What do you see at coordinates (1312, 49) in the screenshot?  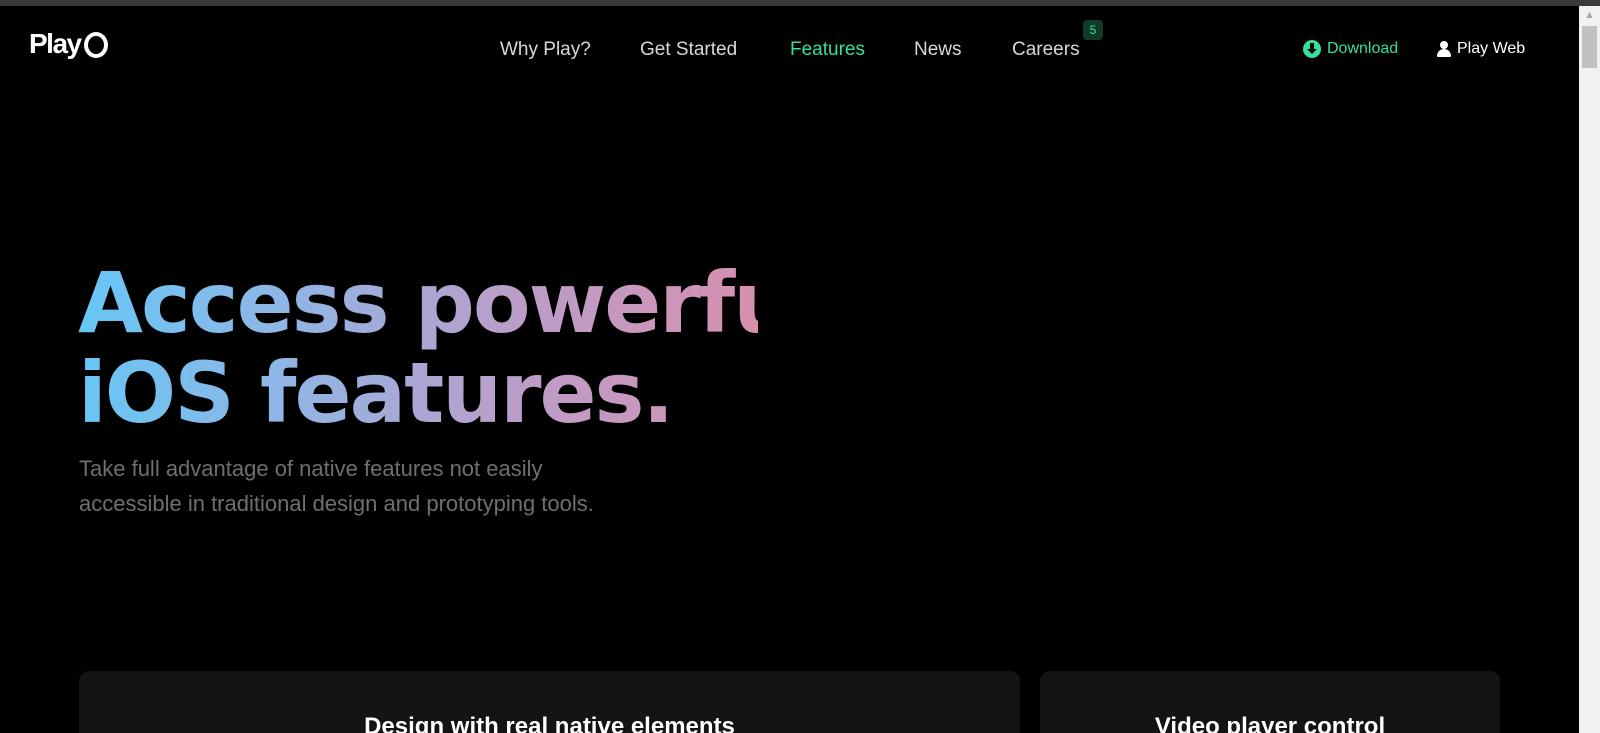 I see `download-icon` at bounding box center [1312, 49].